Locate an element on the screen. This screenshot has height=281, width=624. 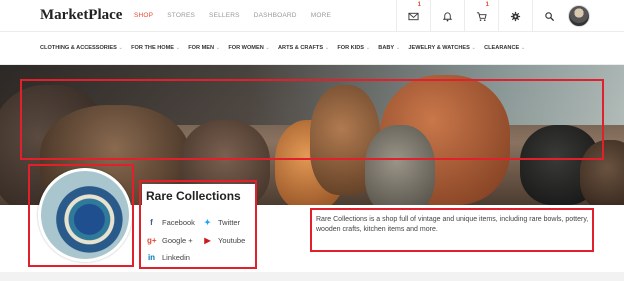
mail-badge: 1 is located at coordinates (419, 5).